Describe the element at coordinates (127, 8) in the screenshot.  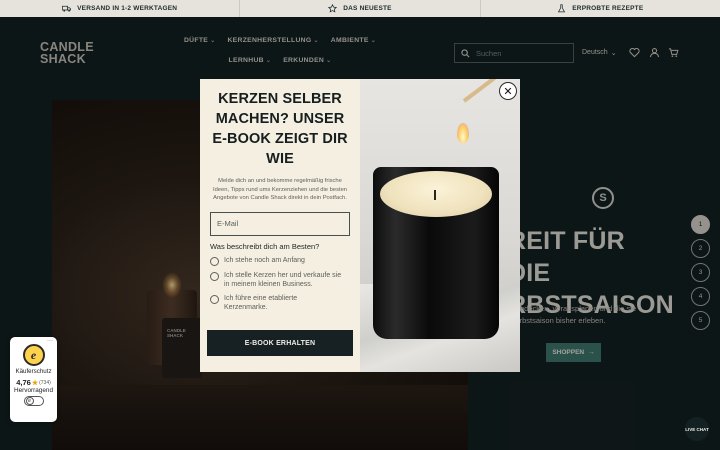
I see `topbar-label: VERSAND IN 1-2 WERKTAGEN` at that location.